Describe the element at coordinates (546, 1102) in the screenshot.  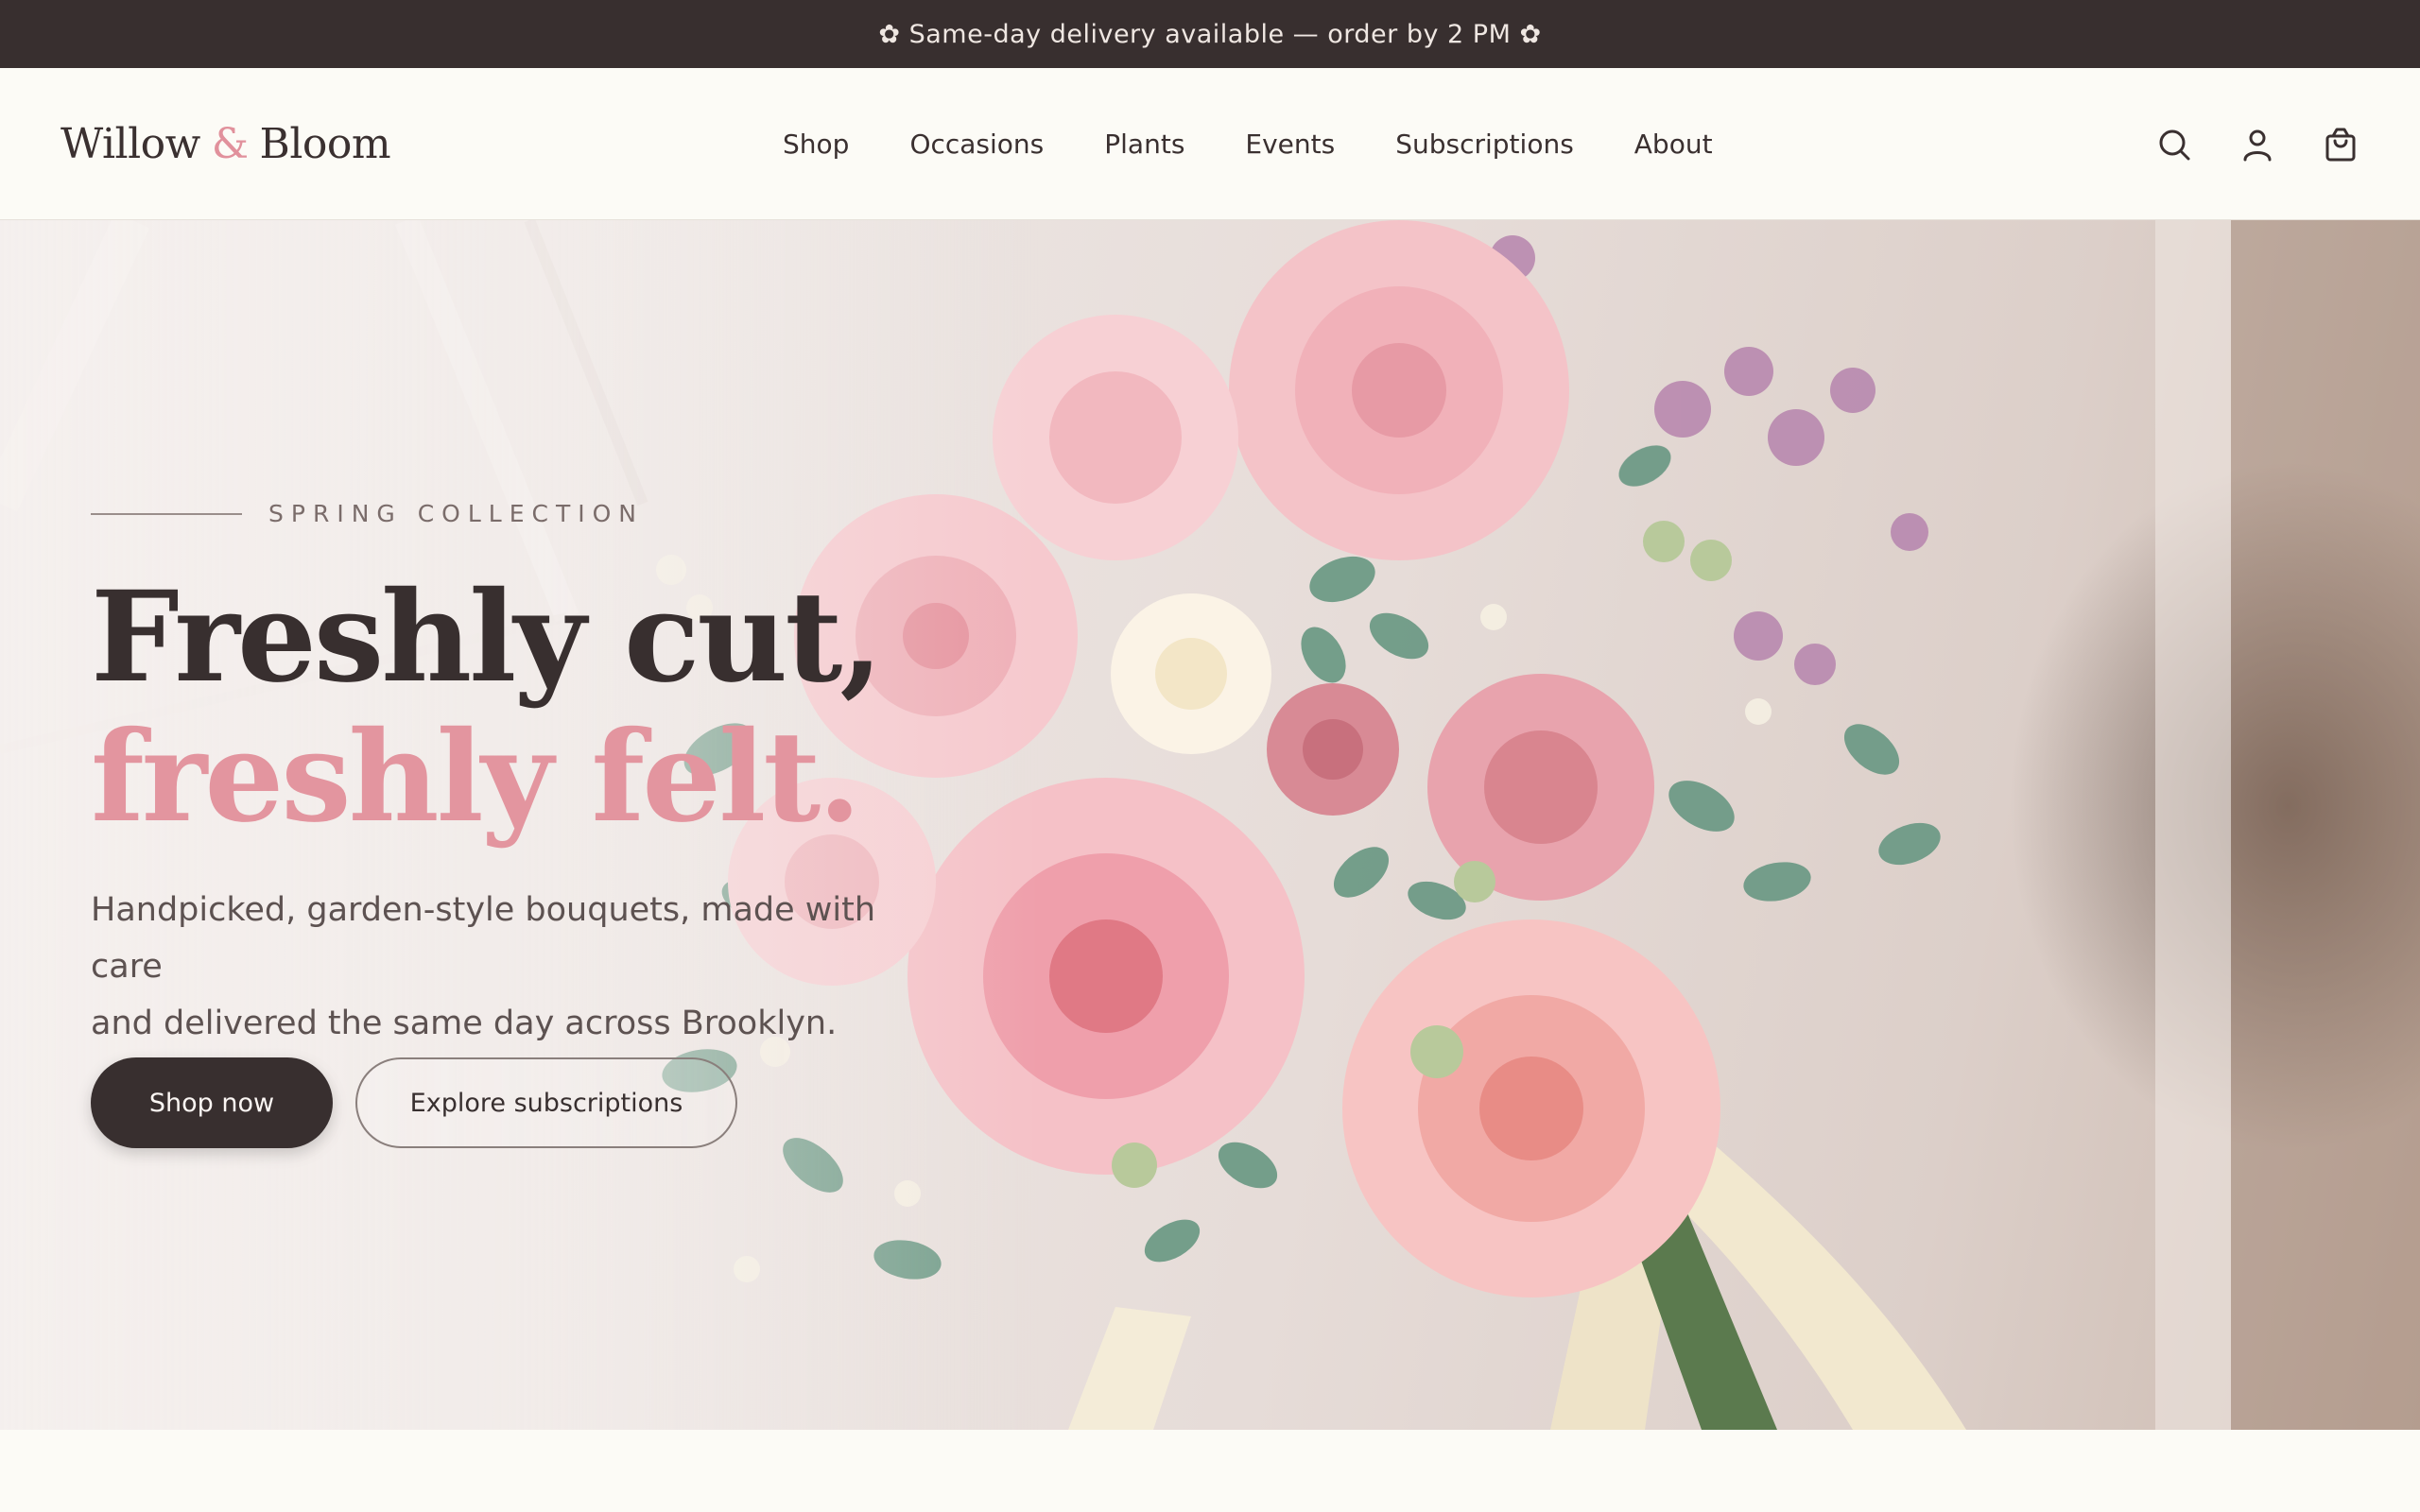
I see `explore-subscriptions-button: Explore subscriptions` at that location.